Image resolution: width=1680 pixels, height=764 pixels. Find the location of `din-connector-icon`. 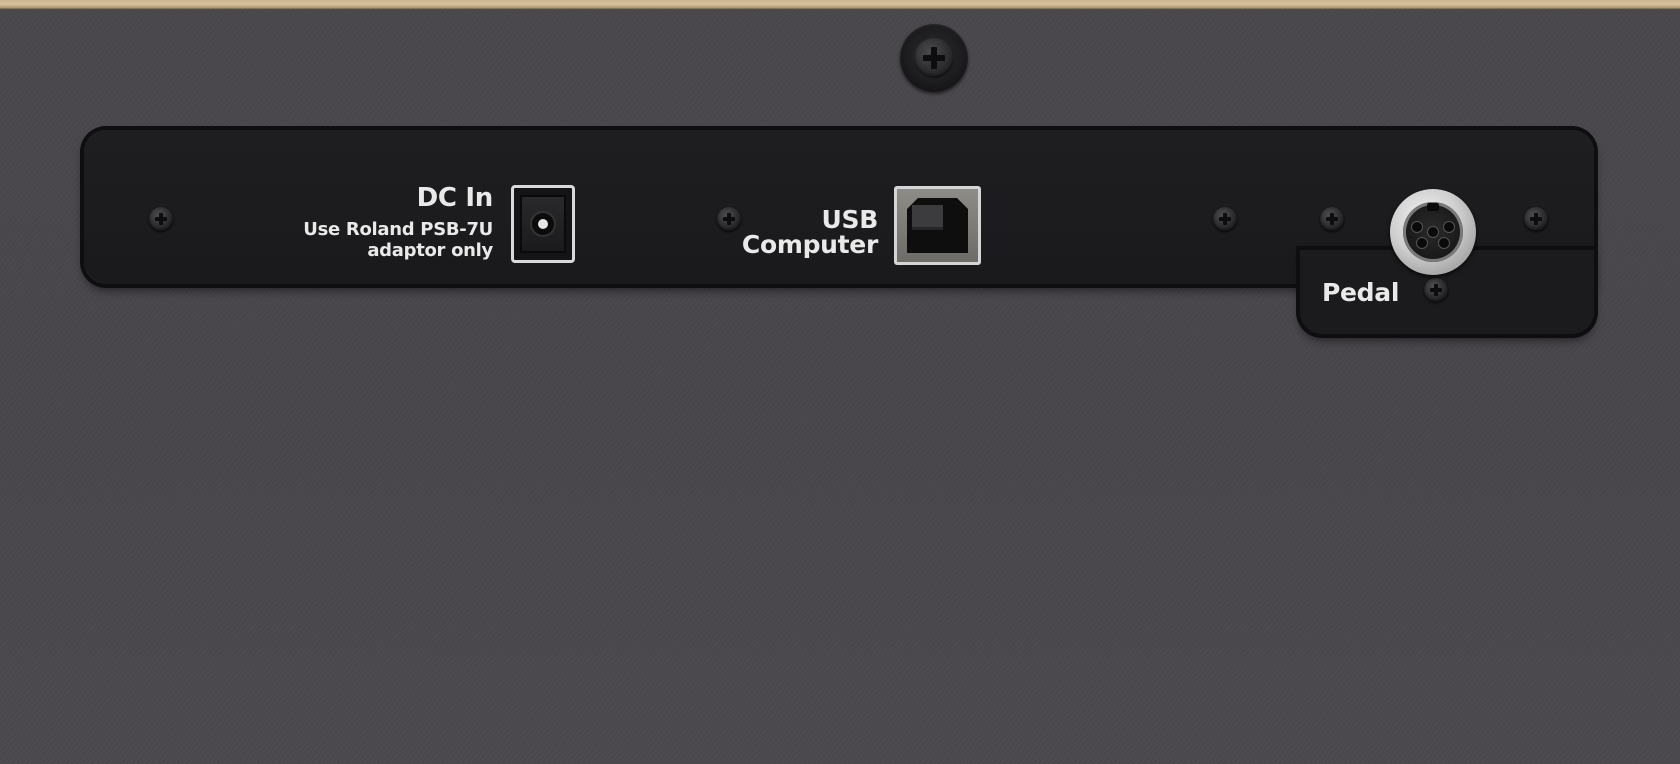

din-connector-icon is located at coordinates (1433, 232).